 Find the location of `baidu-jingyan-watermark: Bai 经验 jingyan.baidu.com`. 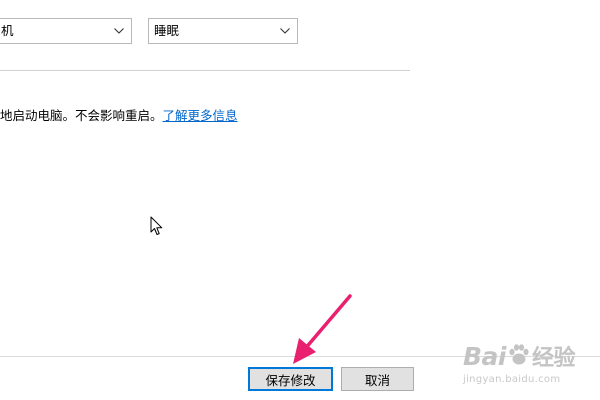

baidu-jingyan-watermark: Bai 经验 jingyan.baidu.com is located at coordinates (527, 369).